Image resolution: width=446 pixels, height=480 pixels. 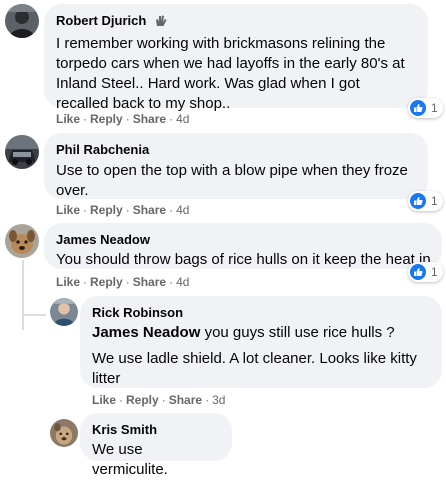 I want to click on reply-text: We use vermiculite., so click(x=130, y=459).